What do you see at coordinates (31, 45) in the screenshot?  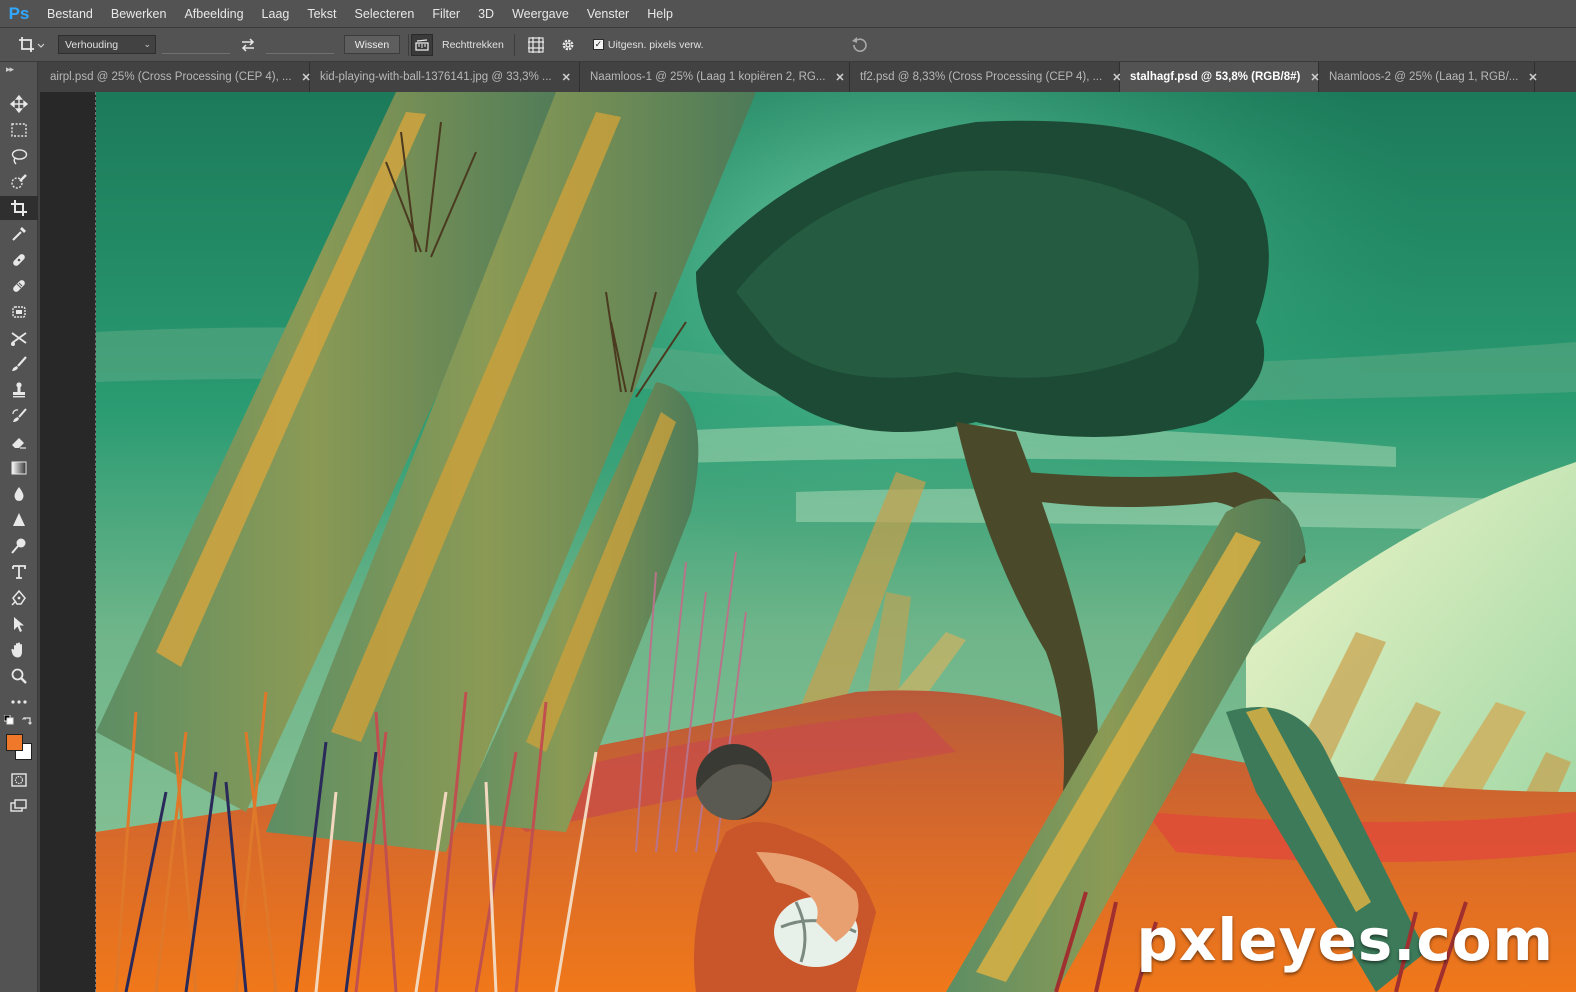 I see `crop-tool-preset-icon` at bounding box center [31, 45].